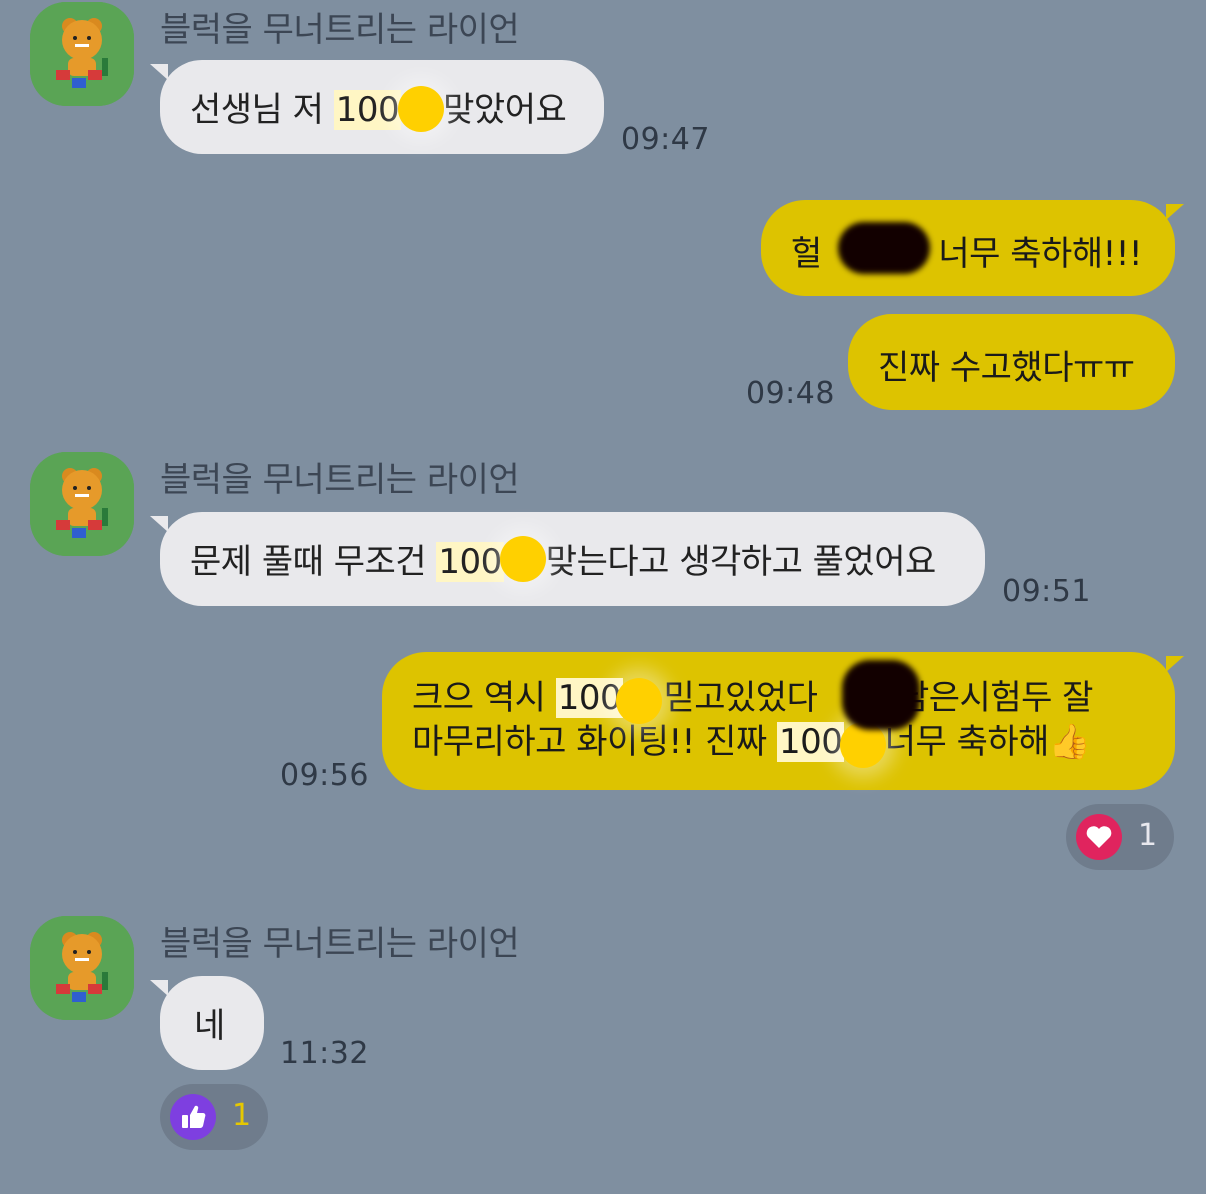 The height and width of the screenshot is (1194, 1206). I want to click on message-text: 크으 역시, so click(484, 698).